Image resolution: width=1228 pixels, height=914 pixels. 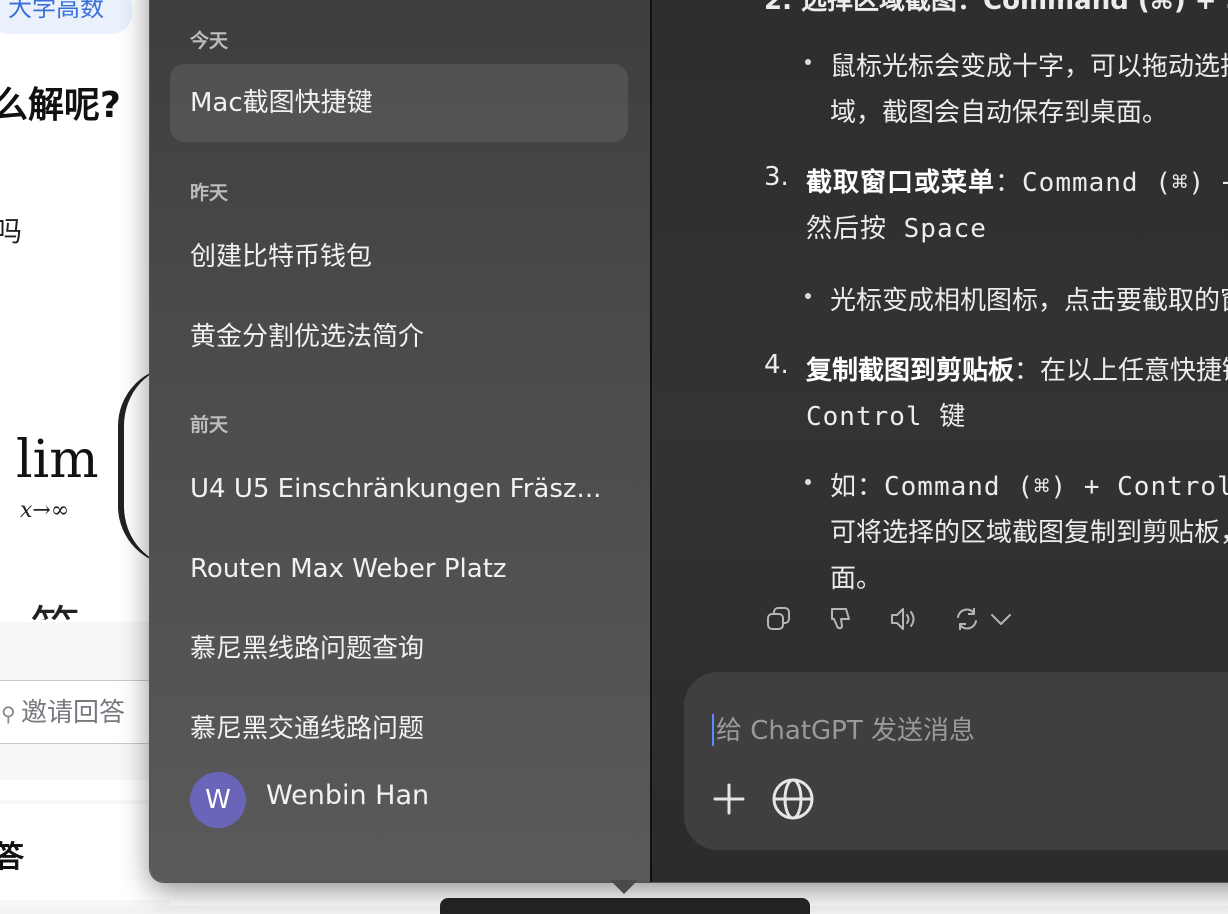 I want to click on thumbs-down-icon, so click(x=841, y=619).